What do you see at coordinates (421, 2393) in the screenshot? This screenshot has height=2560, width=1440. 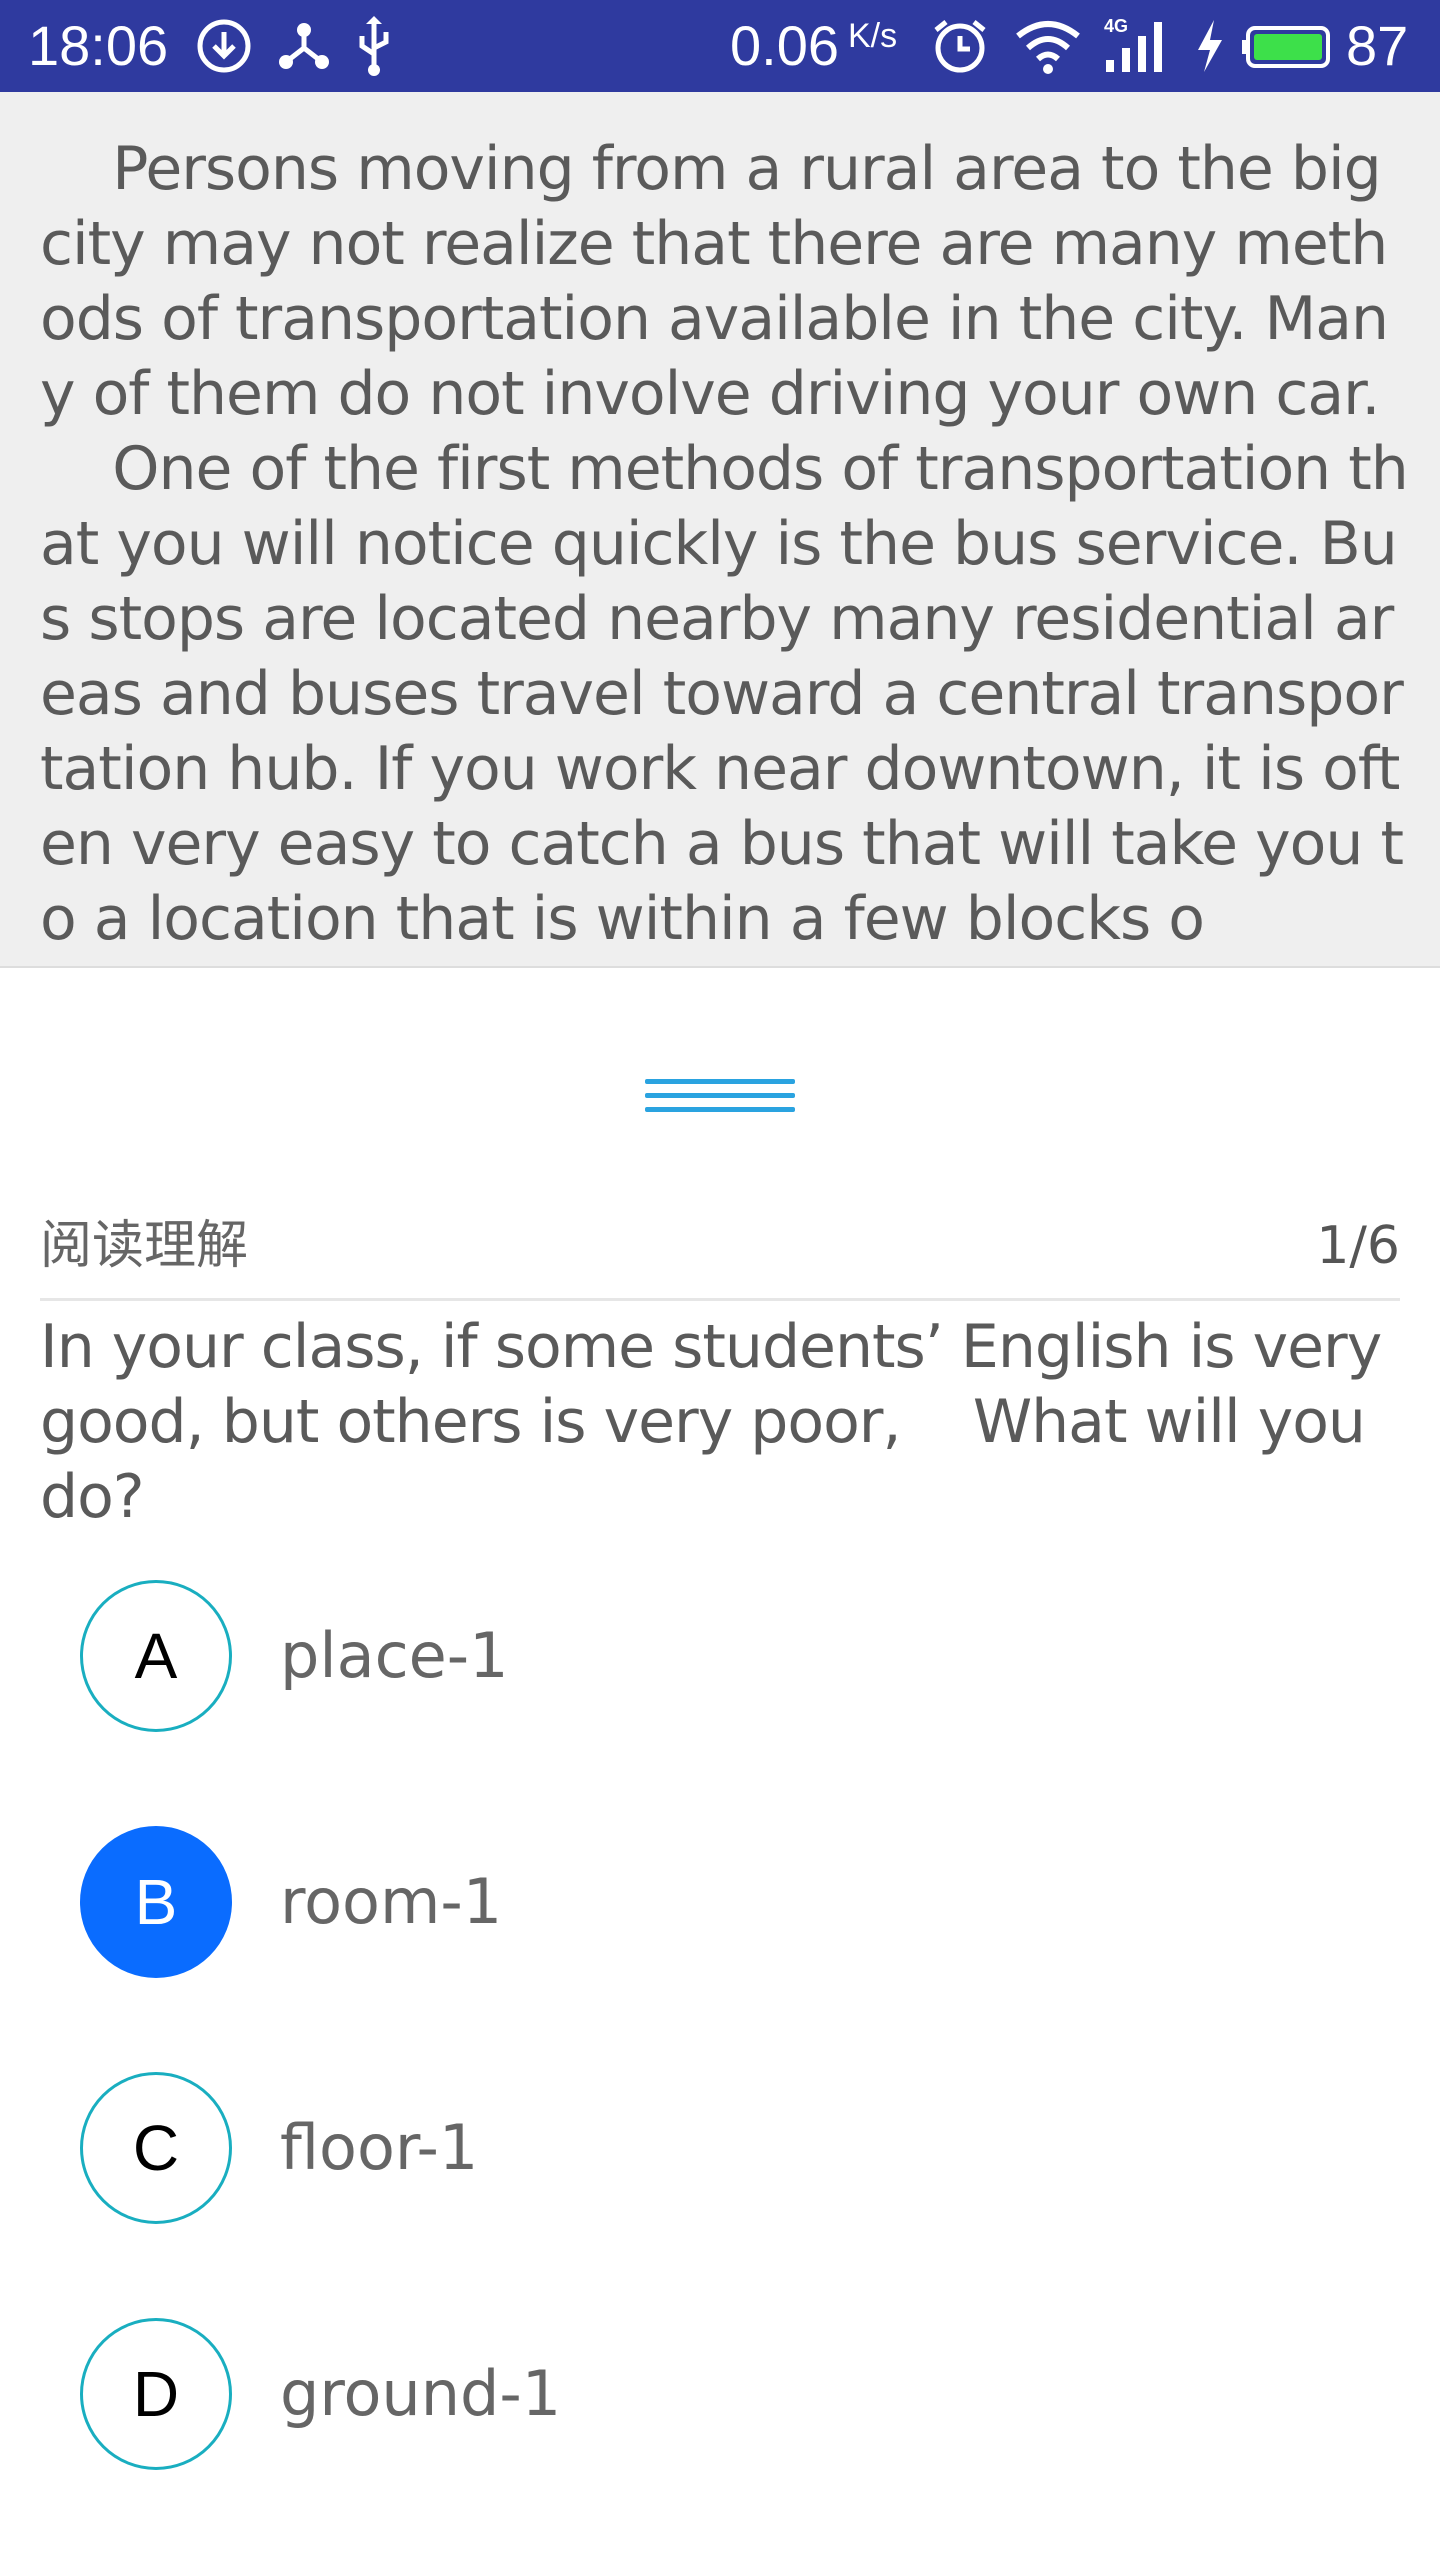 I see `option-label: ground-1` at bounding box center [421, 2393].